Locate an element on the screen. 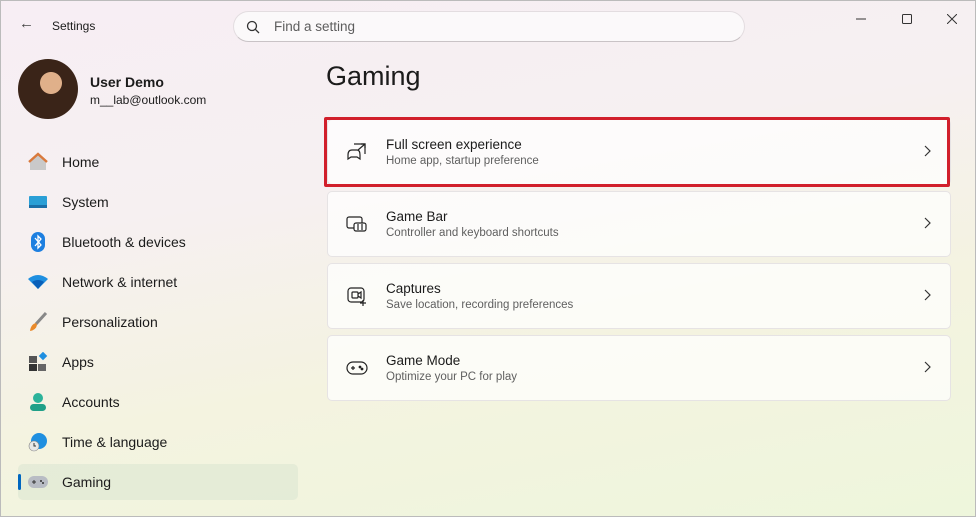 The height and width of the screenshot is (517, 976). home-icon is located at coordinates (38, 162).